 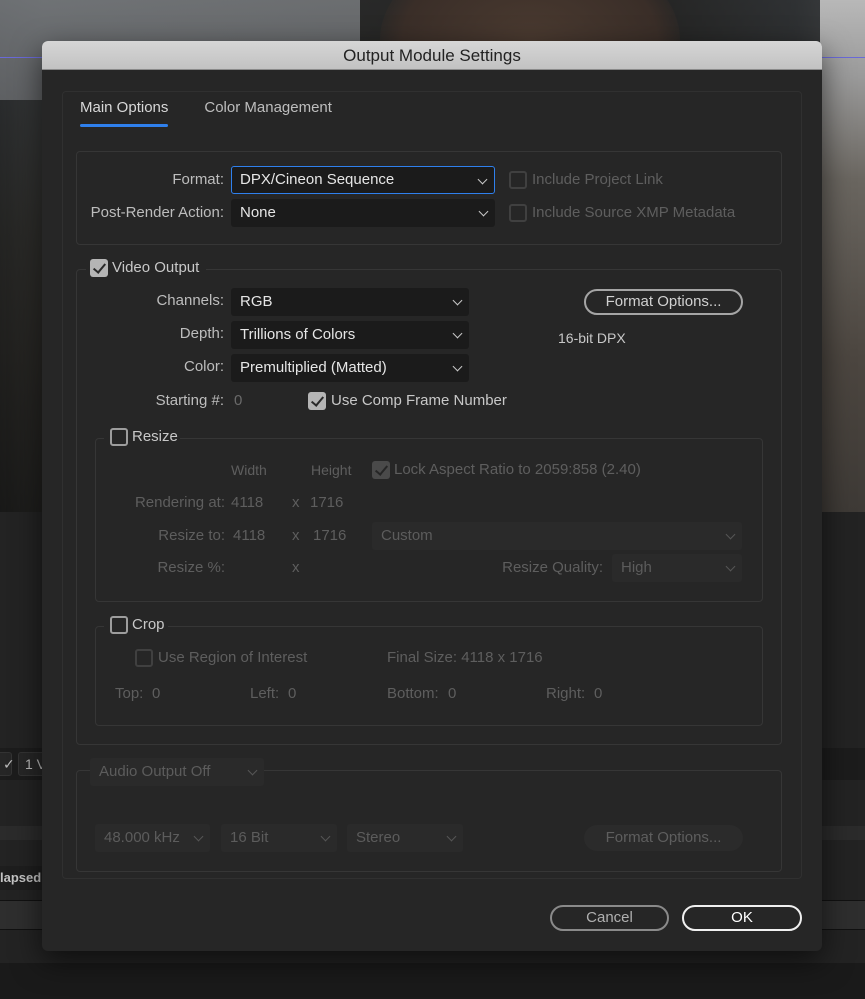 I want to click on channels-value: RGB, so click(x=256, y=301).